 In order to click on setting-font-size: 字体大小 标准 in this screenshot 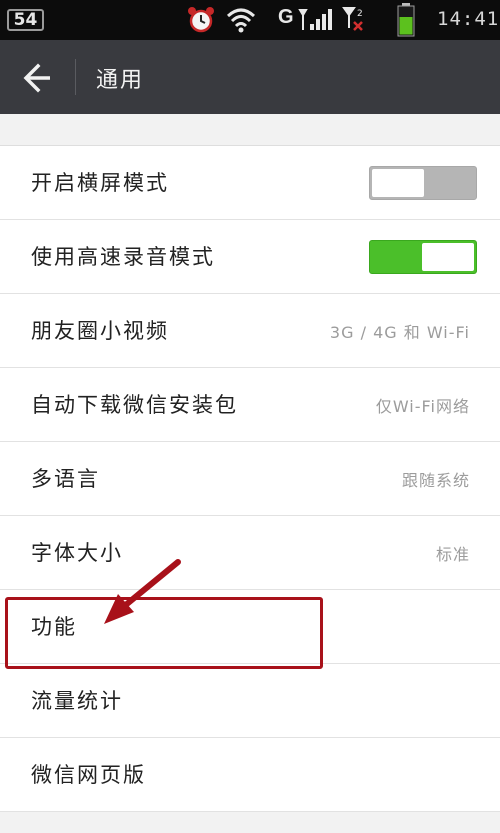, I will do `click(250, 553)`.